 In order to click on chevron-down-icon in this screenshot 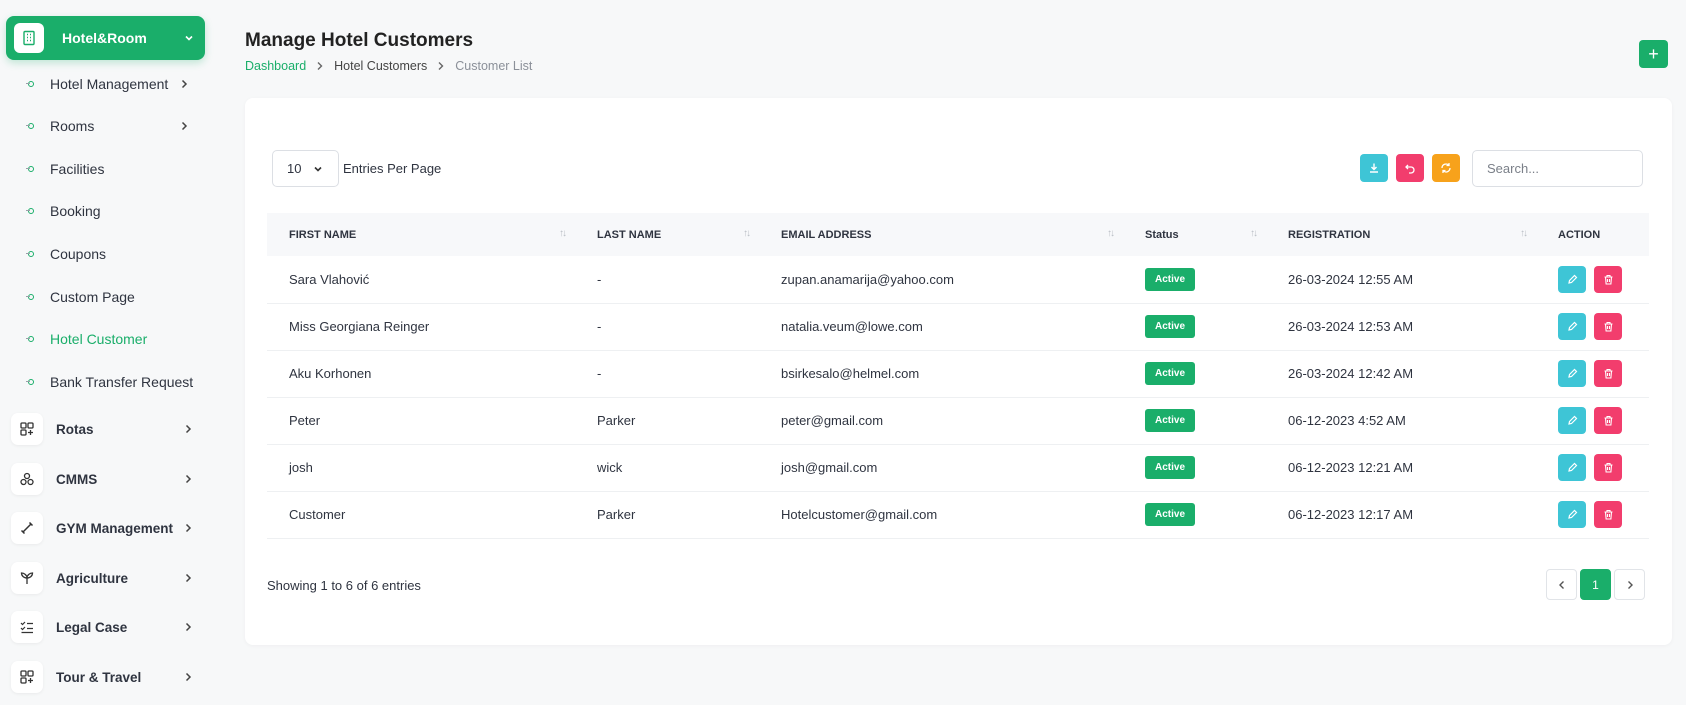, I will do `click(318, 169)`.